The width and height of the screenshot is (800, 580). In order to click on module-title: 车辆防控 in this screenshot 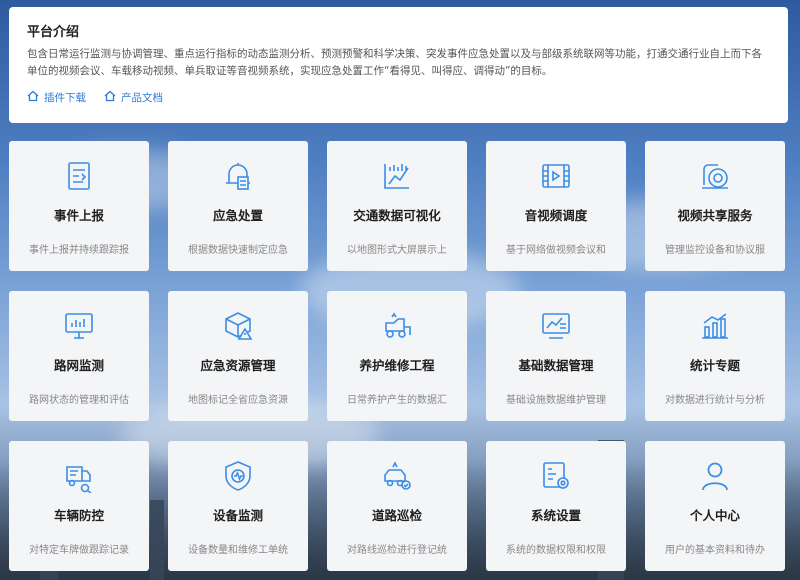, I will do `click(78, 515)`.